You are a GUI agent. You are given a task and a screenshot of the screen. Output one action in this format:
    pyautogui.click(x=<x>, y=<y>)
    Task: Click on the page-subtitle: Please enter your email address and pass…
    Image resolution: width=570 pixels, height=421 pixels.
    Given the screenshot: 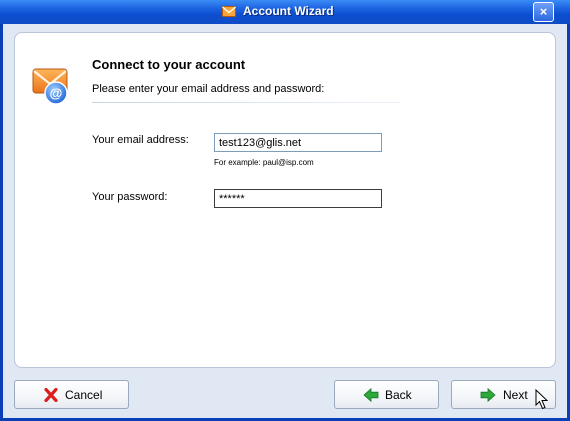 What is the action you would take?
    pyautogui.click(x=208, y=89)
    